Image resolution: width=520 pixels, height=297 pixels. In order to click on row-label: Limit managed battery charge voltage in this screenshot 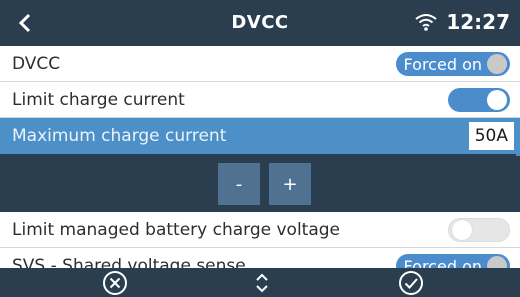, I will do `click(176, 230)`.